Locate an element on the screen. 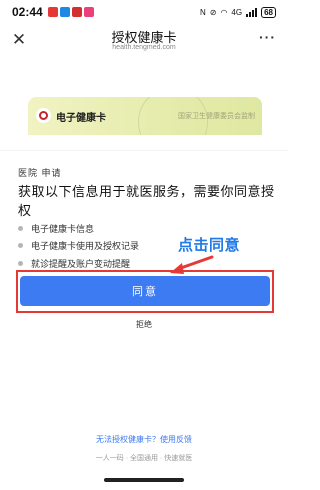 This screenshot has height=490, width=320. more-icon: ··· is located at coordinates (267, 37).